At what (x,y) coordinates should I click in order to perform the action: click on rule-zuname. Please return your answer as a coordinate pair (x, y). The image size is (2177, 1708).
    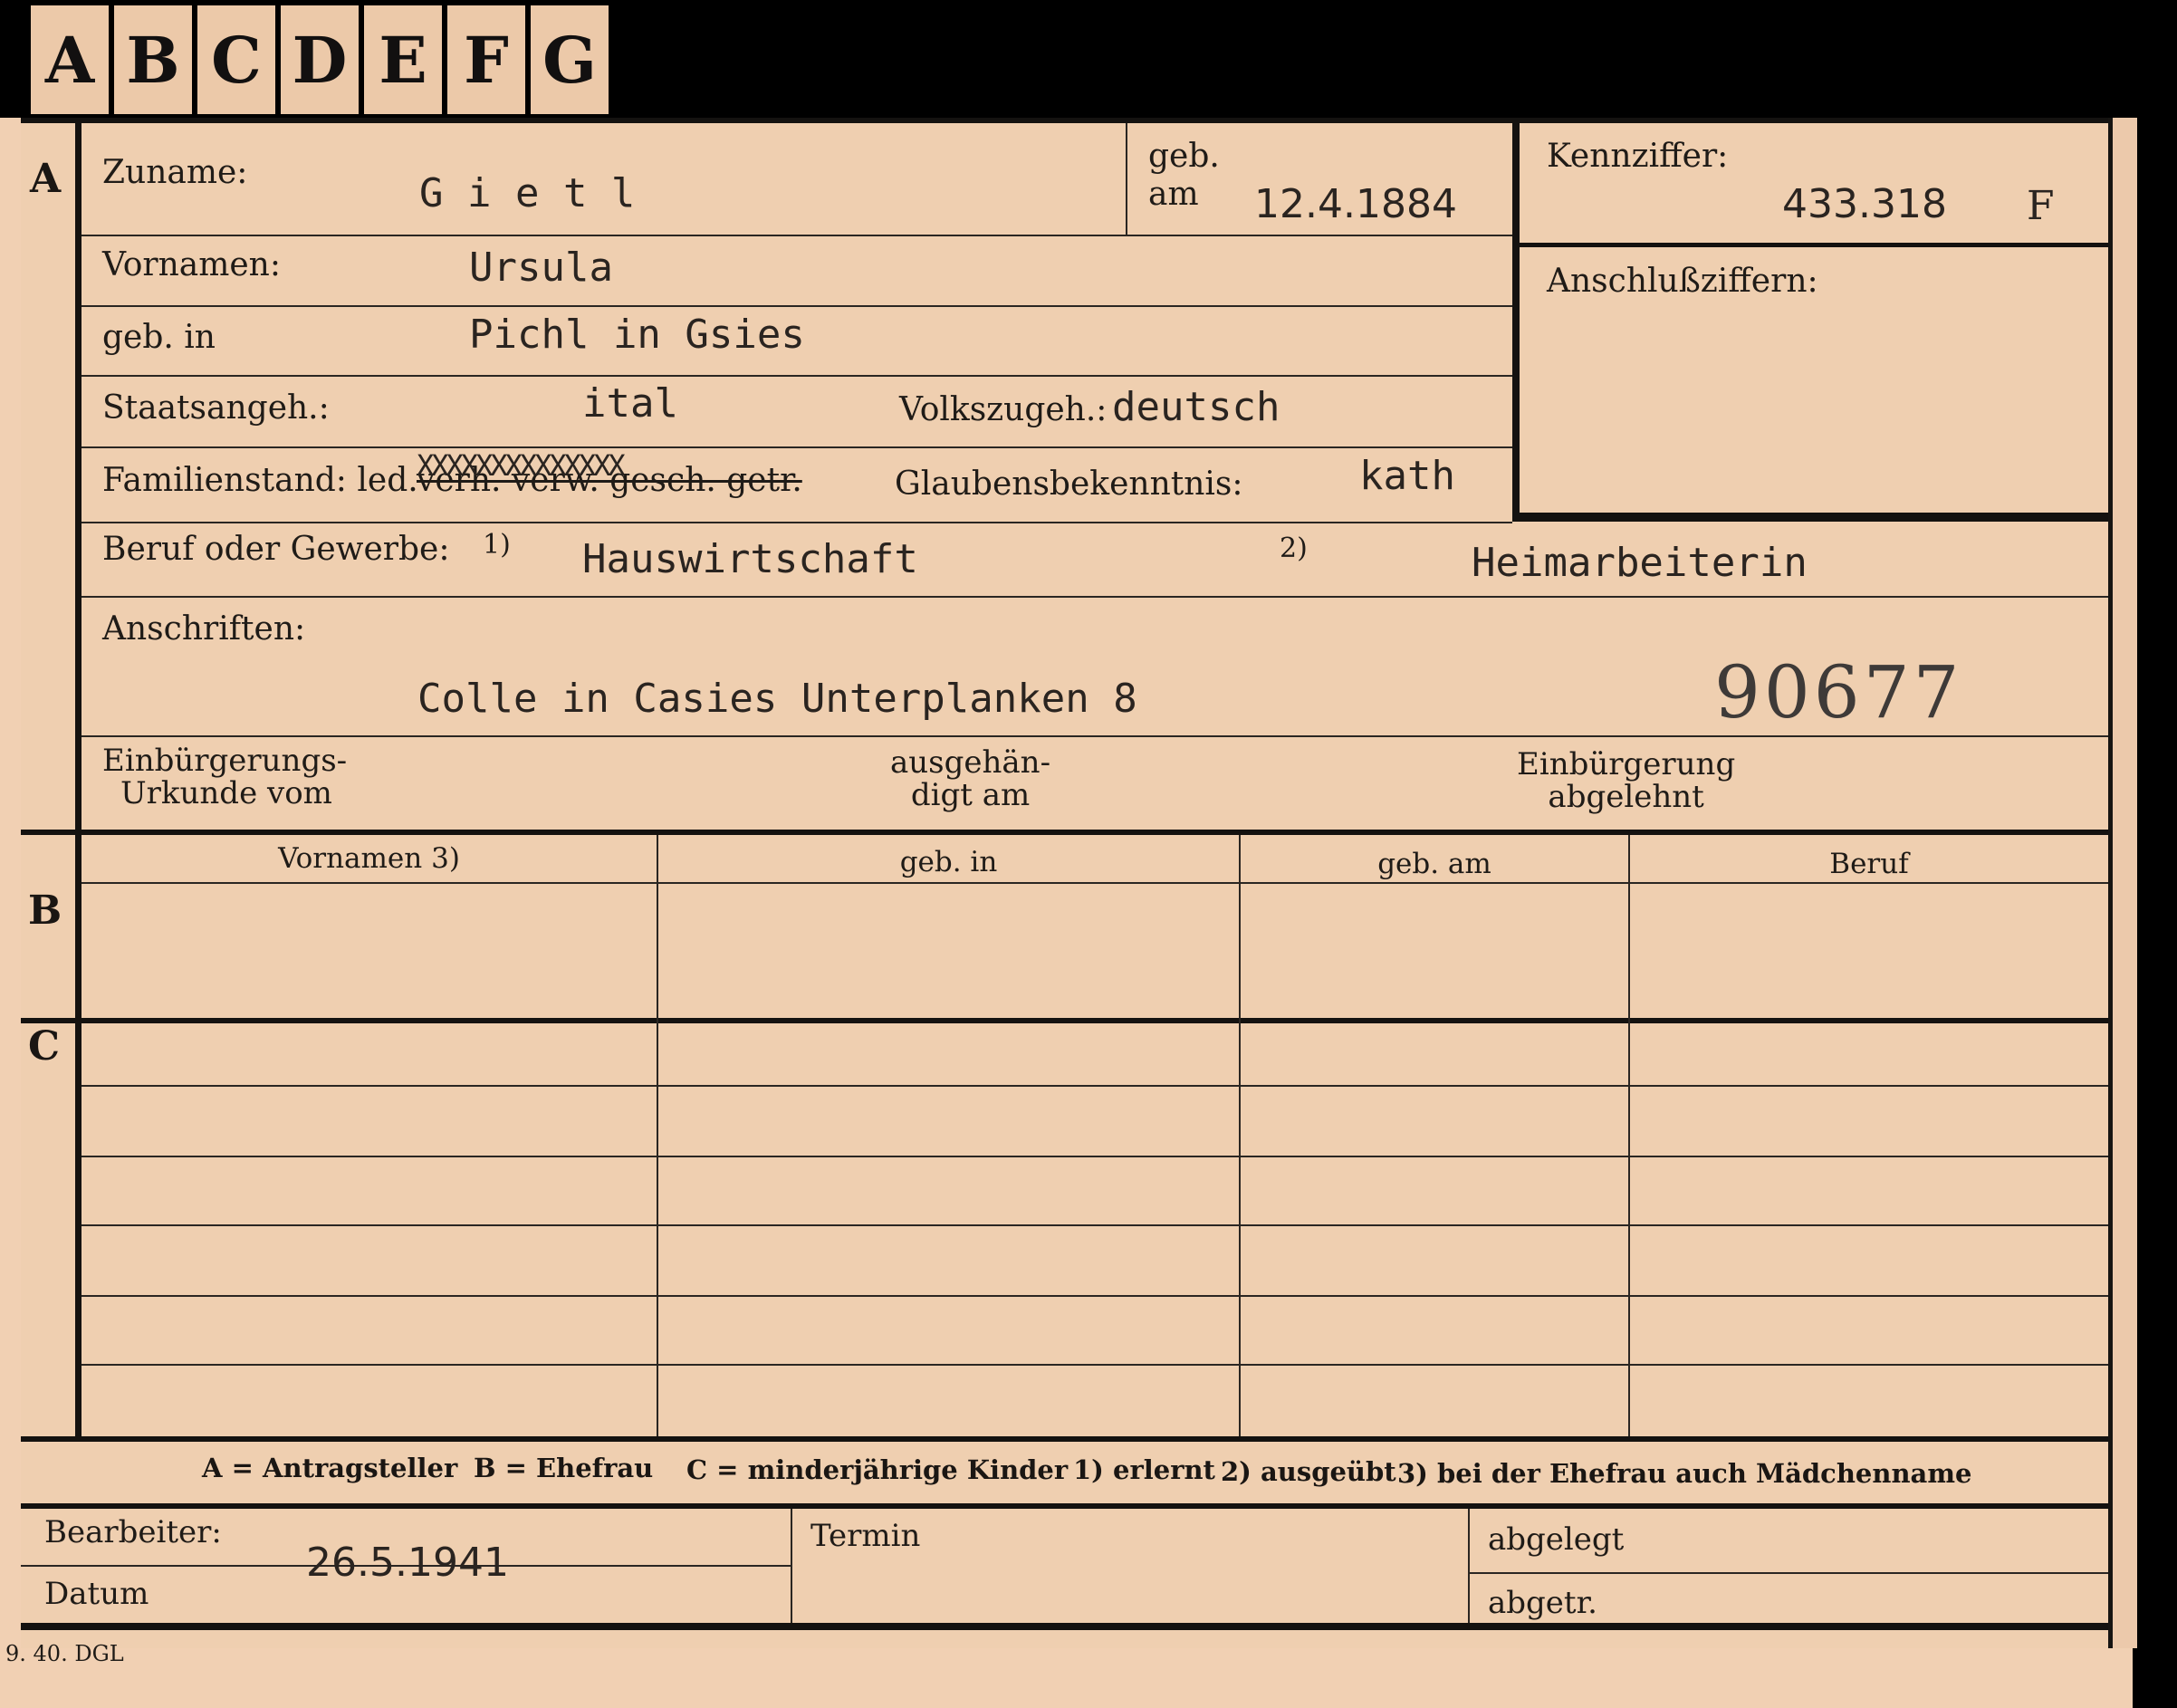
    Looking at the image, I should click on (797, 235).